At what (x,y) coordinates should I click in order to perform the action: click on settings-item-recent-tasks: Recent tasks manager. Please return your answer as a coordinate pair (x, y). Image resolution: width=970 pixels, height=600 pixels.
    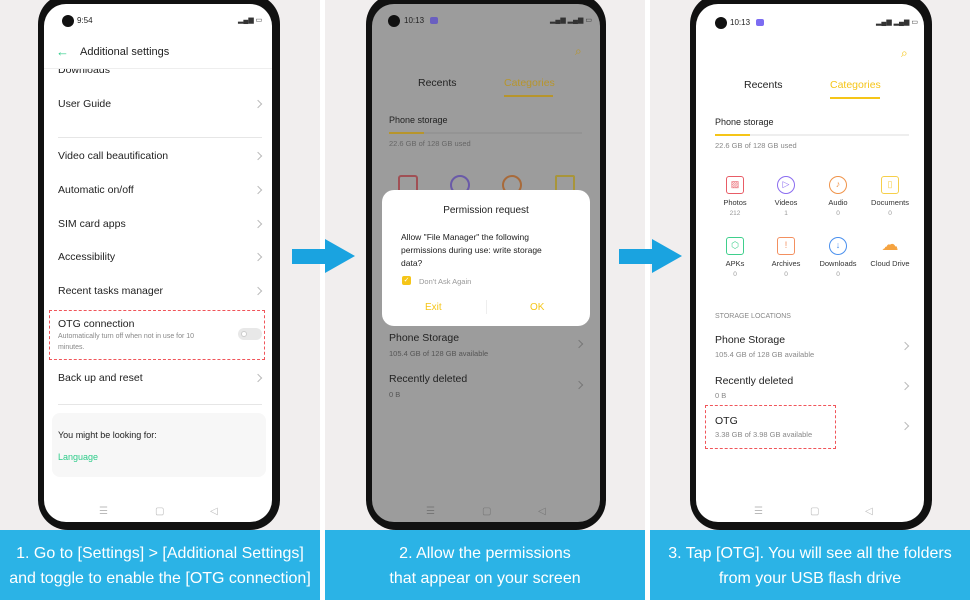
    Looking at the image, I should click on (110, 291).